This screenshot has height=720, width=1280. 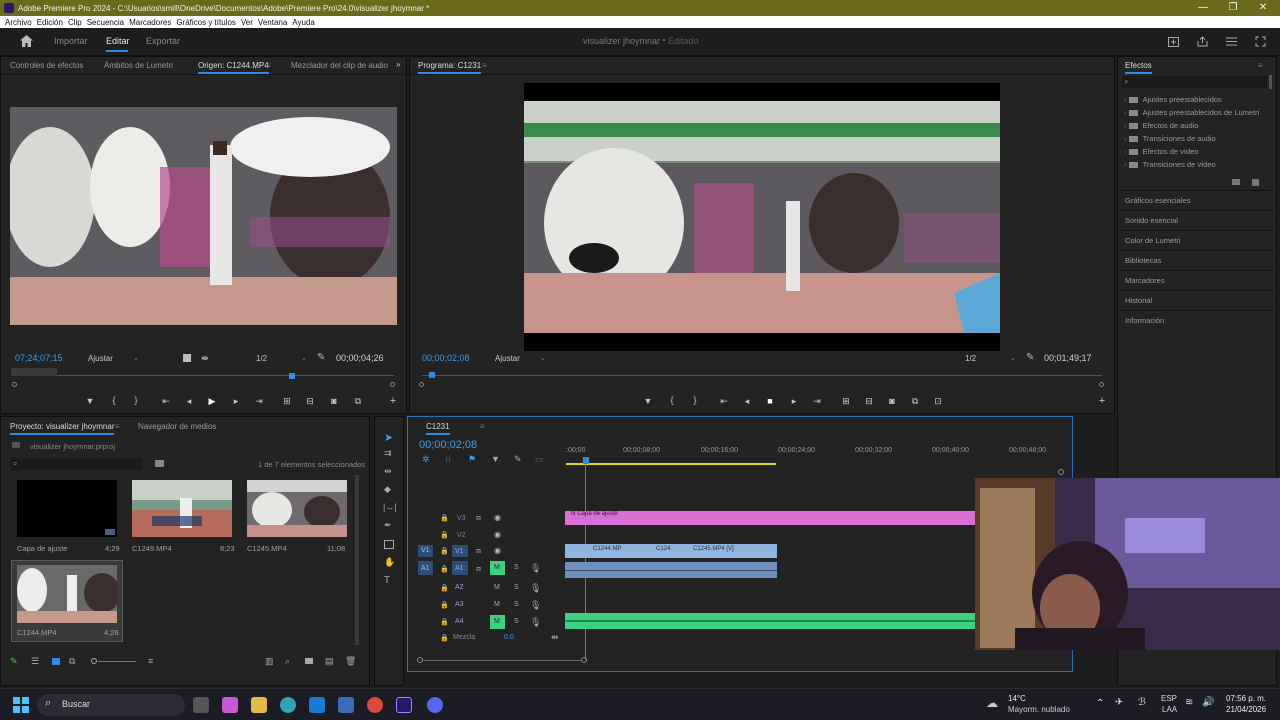 What do you see at coordinates (539, 459) in the screenshot?
I see `captions-icon: ▭` at bounding box center [539, 459].